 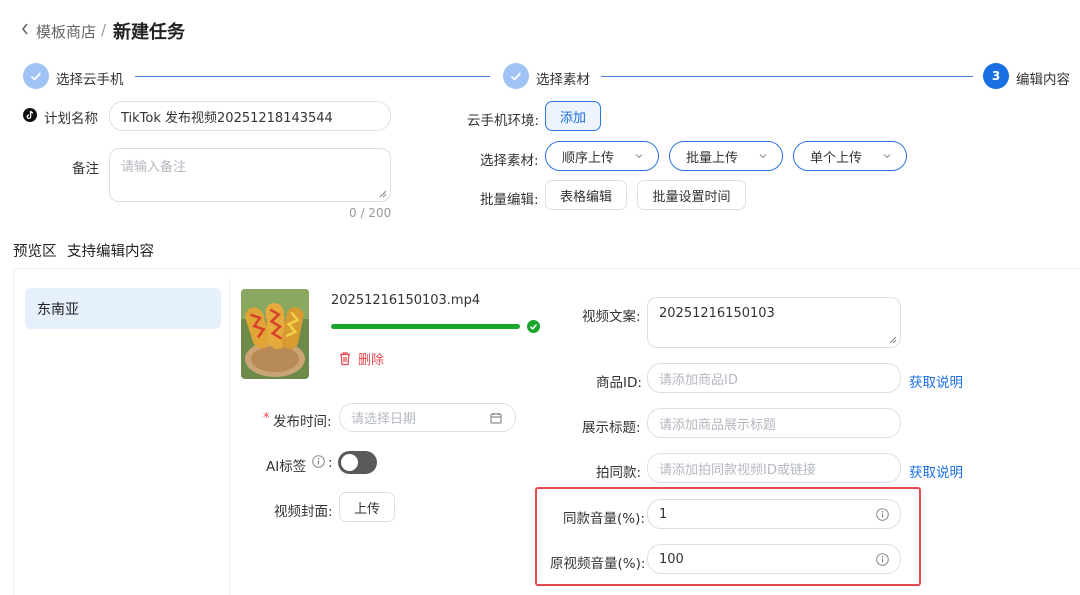 I want to click on orig-volume-label: 原视频音量(%):, so click(x=598, y=564).